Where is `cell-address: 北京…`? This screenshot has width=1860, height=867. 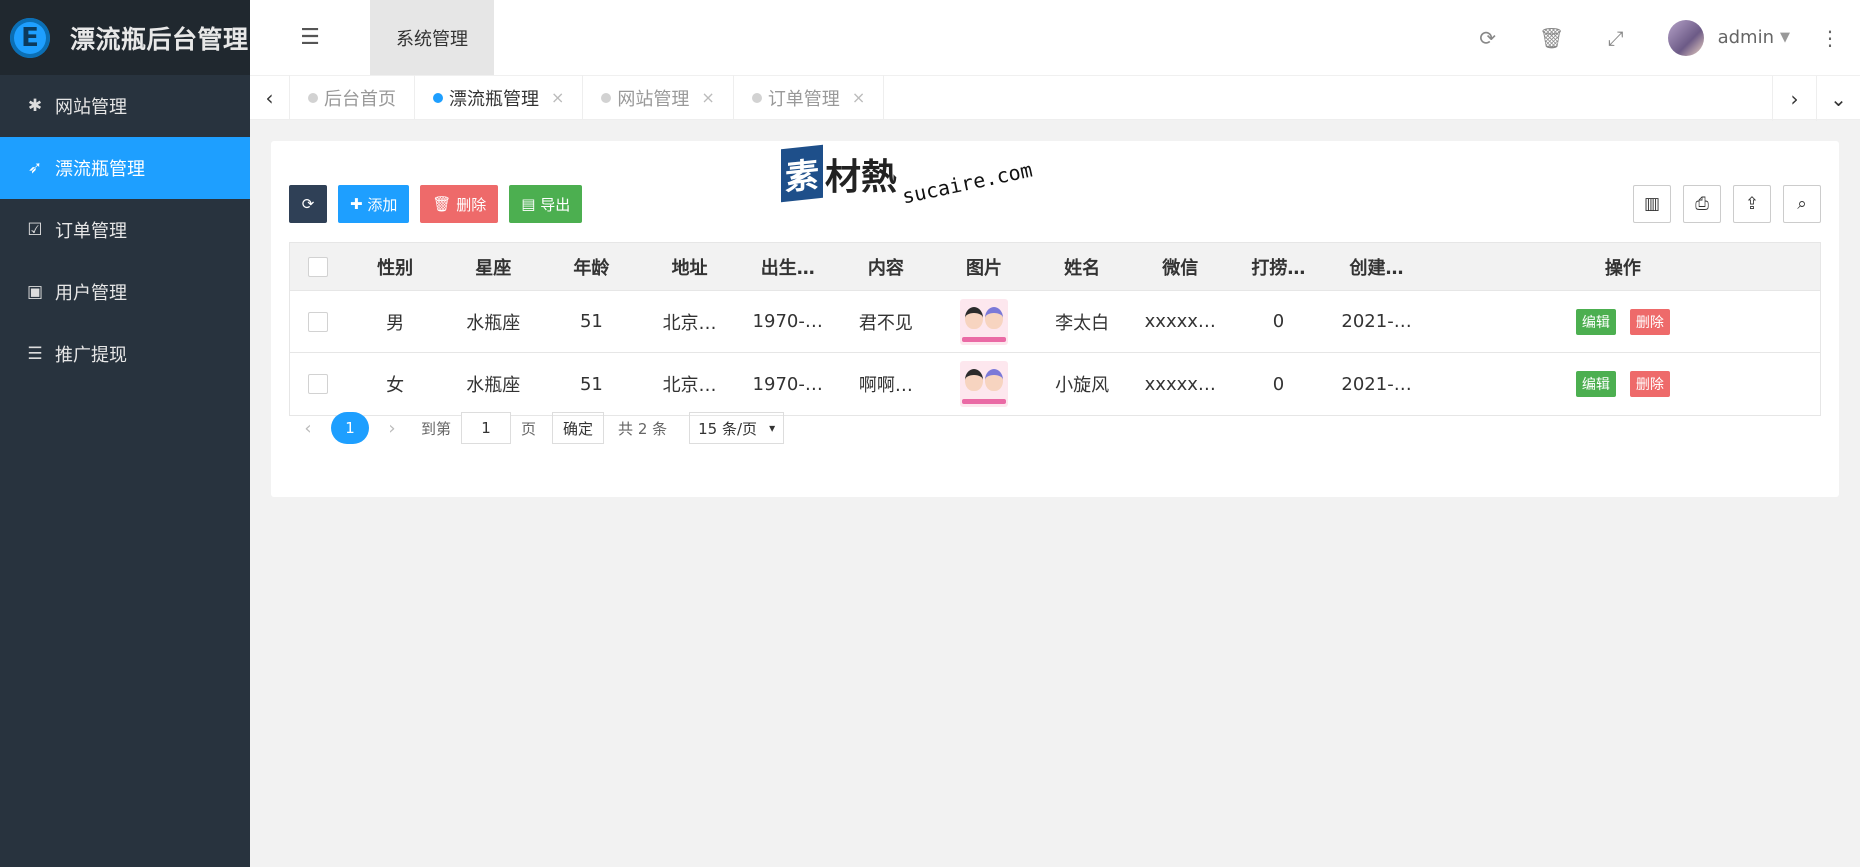 cell-address: 北京… is located at coordinates (689, 385).